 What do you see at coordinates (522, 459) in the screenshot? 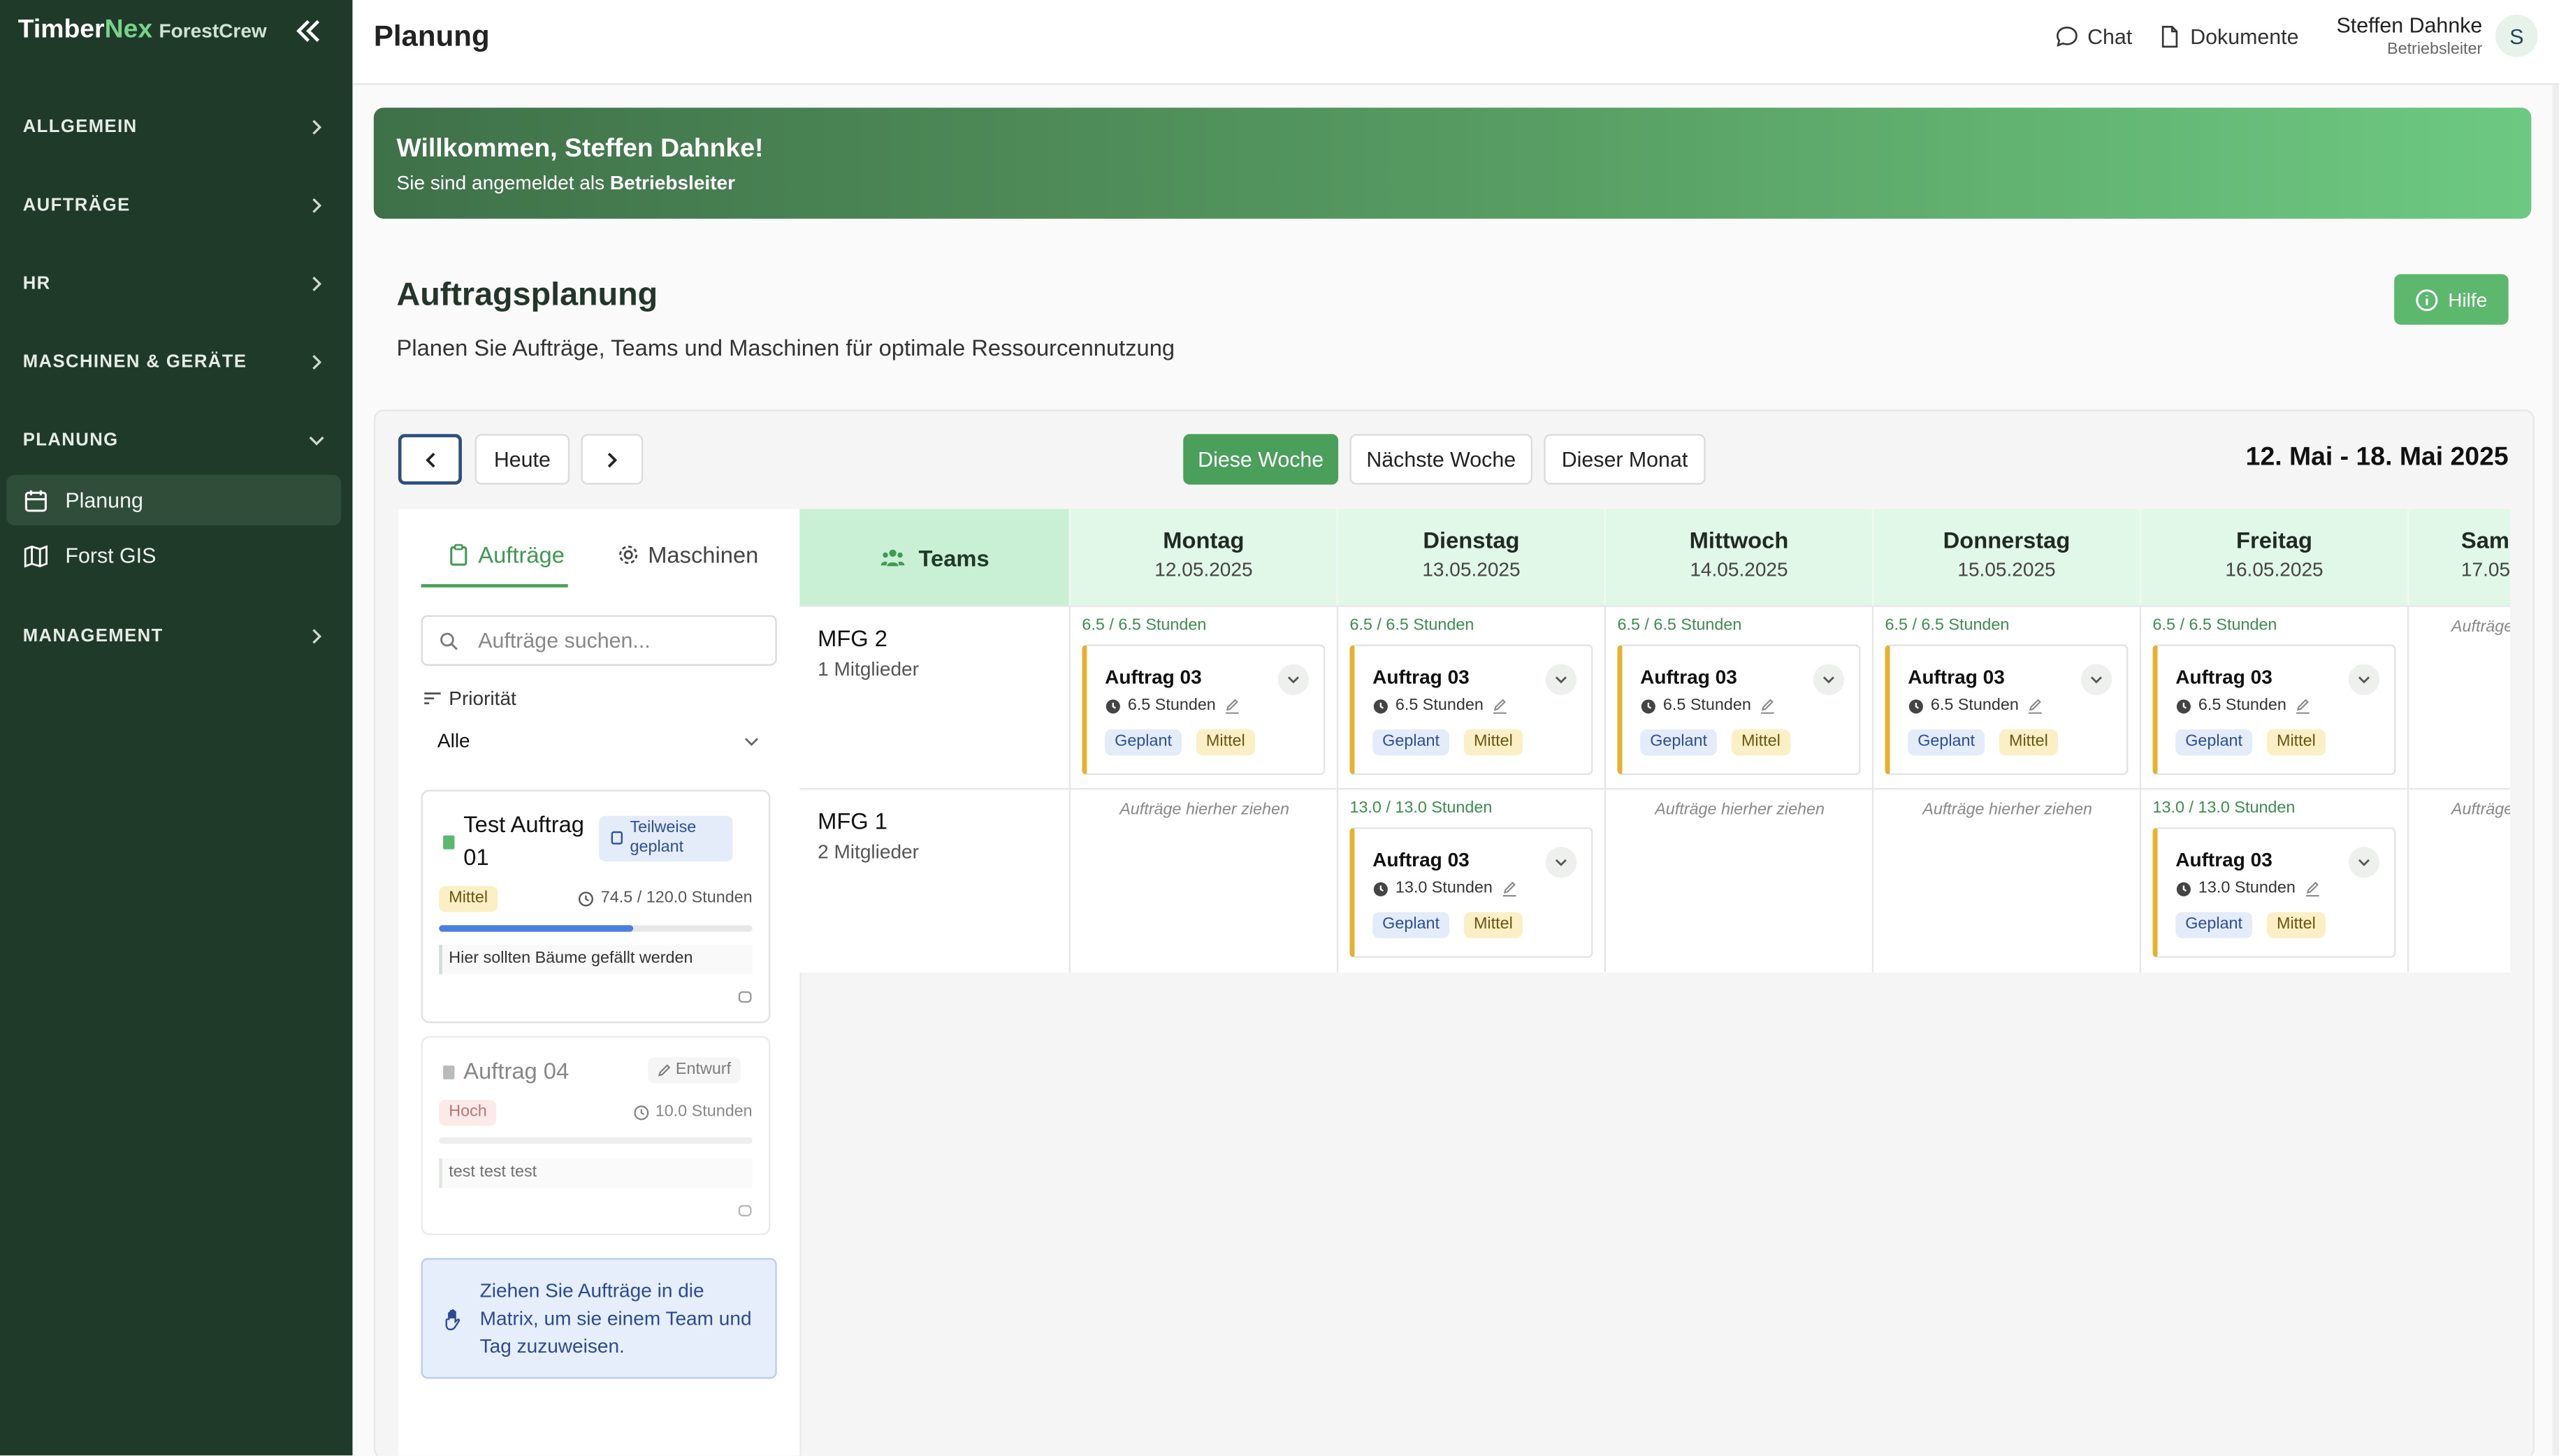
I see `today-button: Heute` at bounding box center [522, 459].